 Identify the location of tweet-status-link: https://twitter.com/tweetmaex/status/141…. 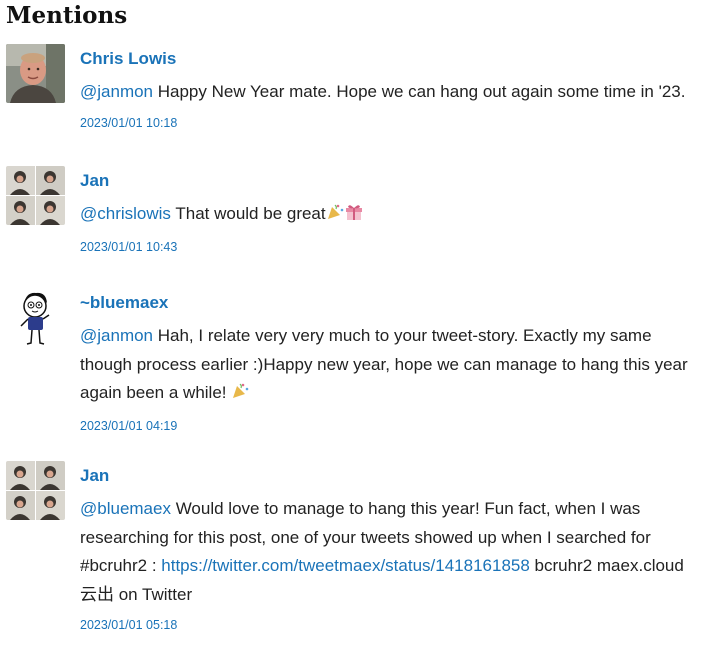
(345, 565).